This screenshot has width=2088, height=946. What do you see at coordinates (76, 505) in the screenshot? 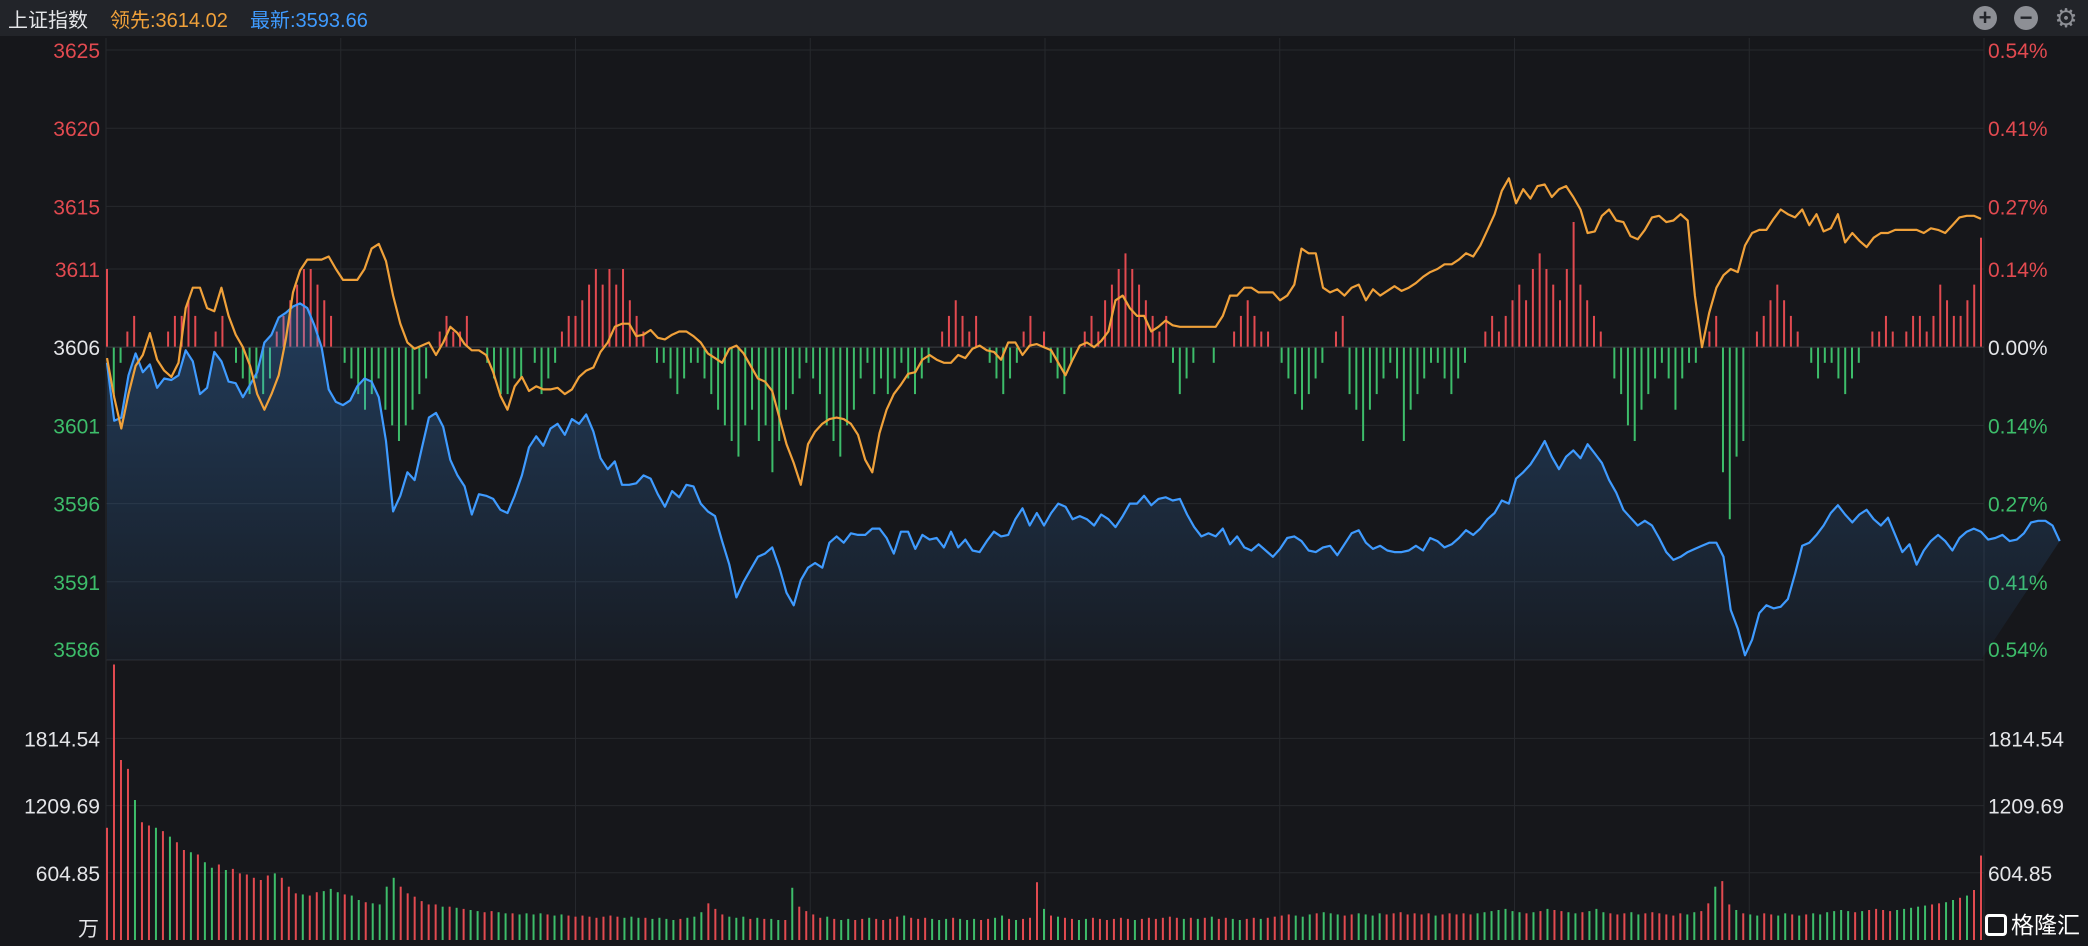
I see `left-tick-label: 3596` at bounding box center [76, 505].